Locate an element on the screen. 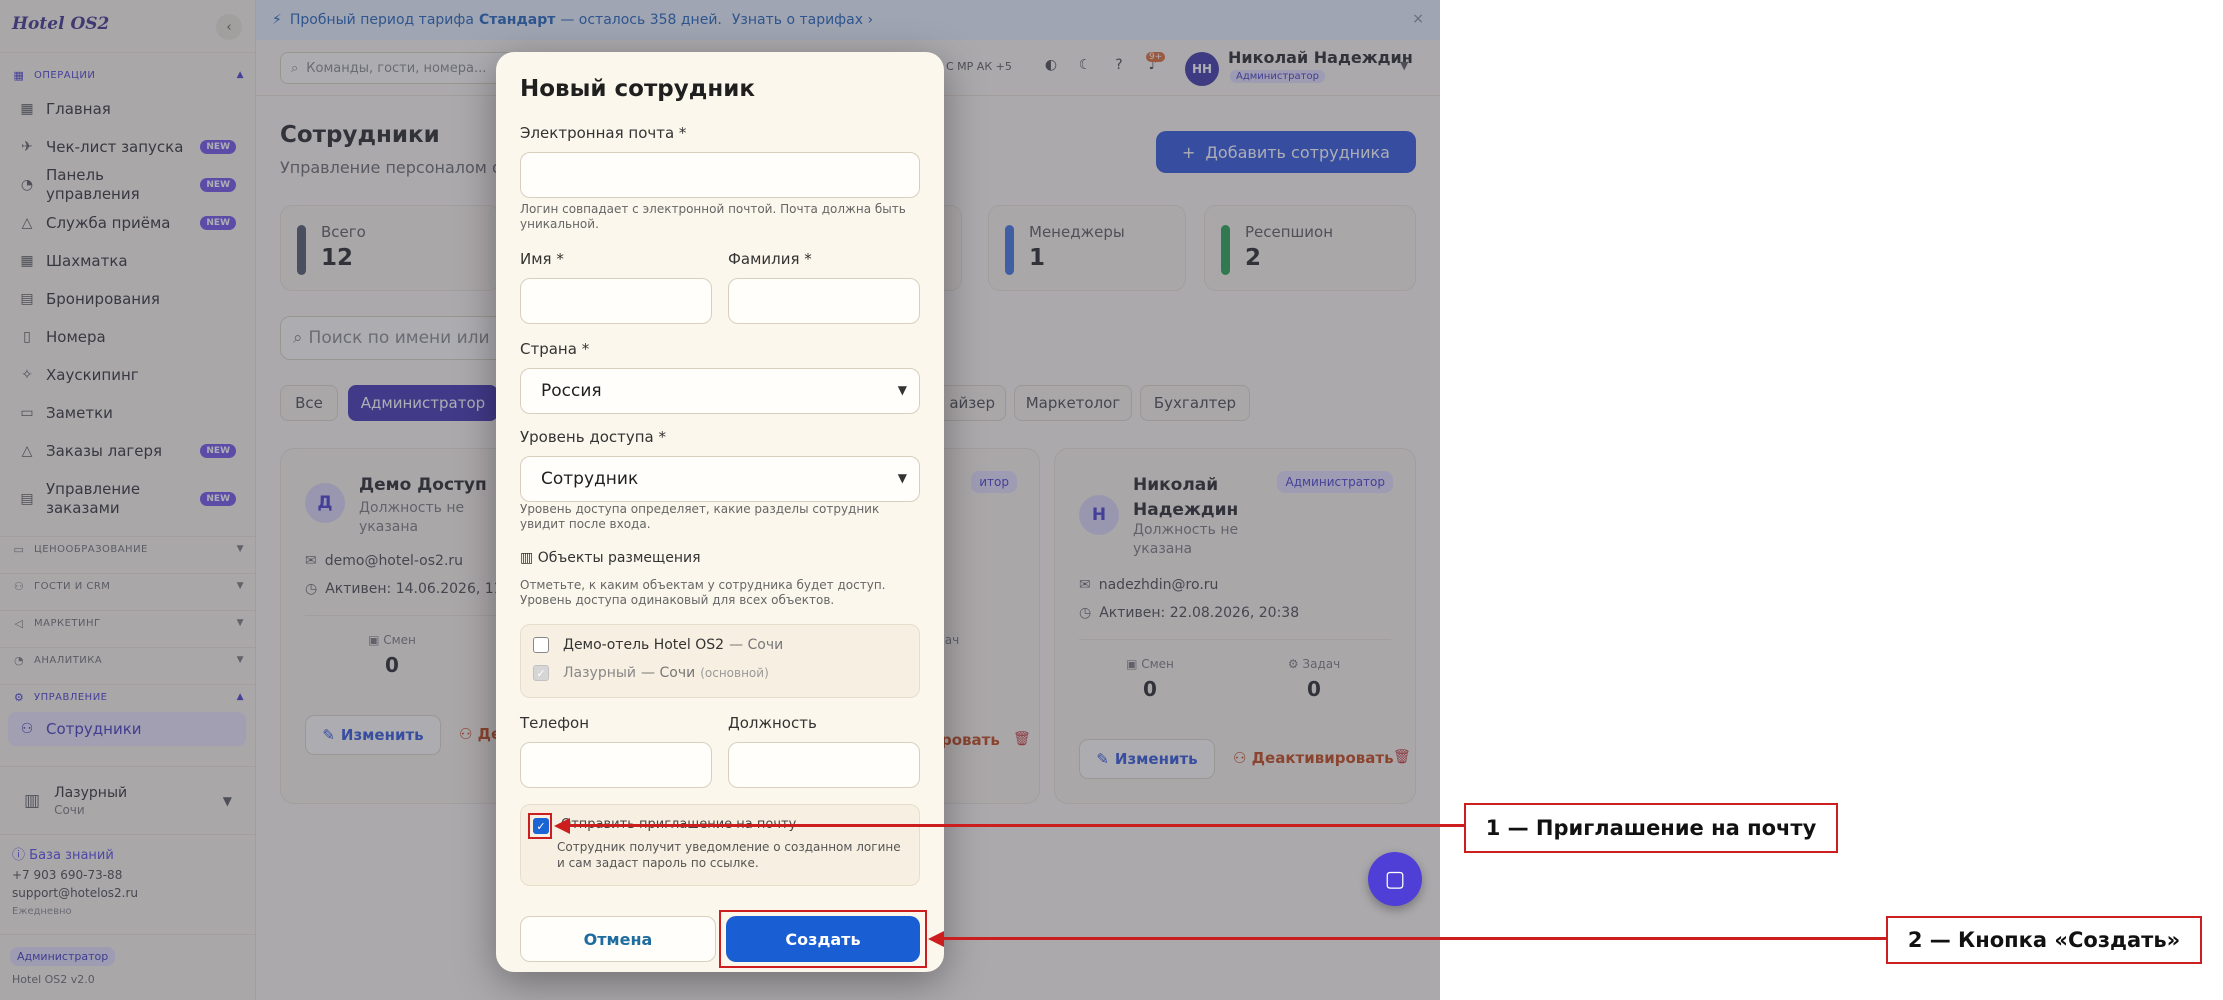  chat-icon: ▢ is located at coordinates (1395, 879).